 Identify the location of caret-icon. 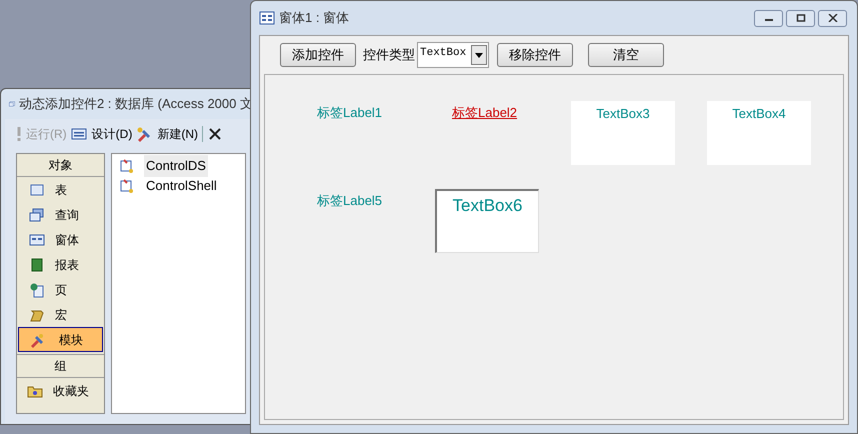
(479, 55).